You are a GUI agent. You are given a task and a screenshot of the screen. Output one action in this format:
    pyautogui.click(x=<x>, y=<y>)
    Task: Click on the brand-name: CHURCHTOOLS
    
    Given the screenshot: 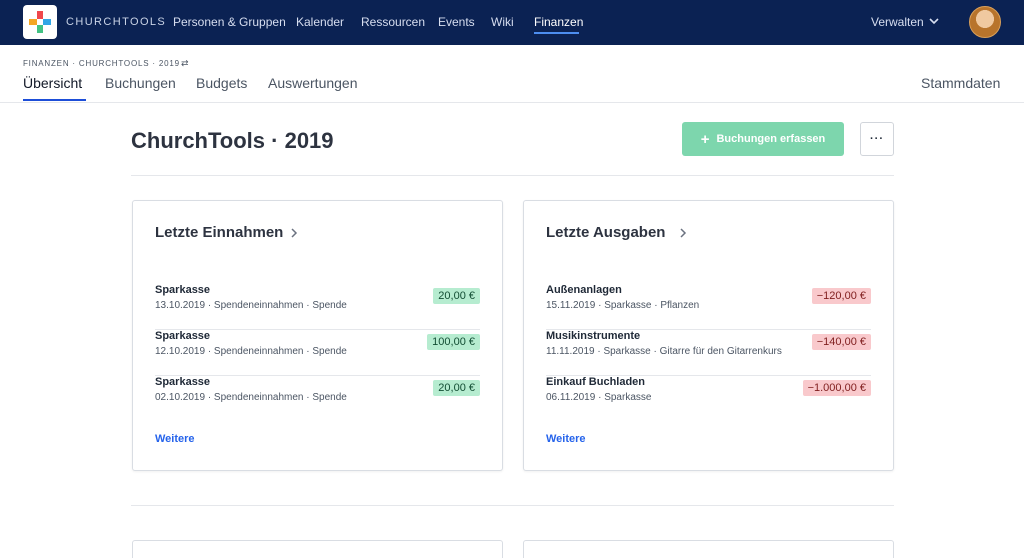 What is the action you would take?
    pyautogui.click(x=116, y=22)
    